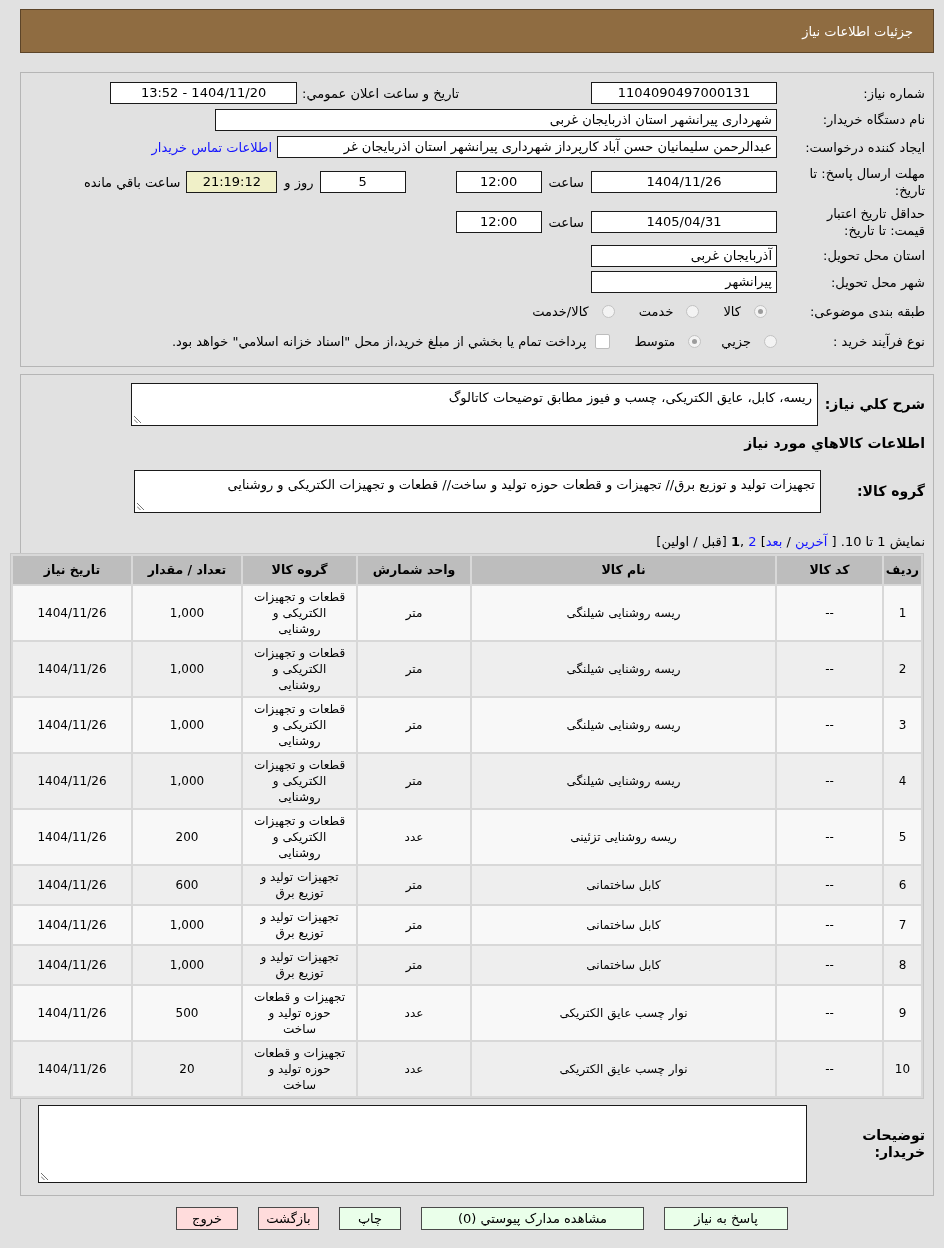 Image resolution: width=944 pixels, height=1248 pixels. Describe the element at coordinates (207, 1218) in the screenshot. I see `exit-button: خروج` at that location.